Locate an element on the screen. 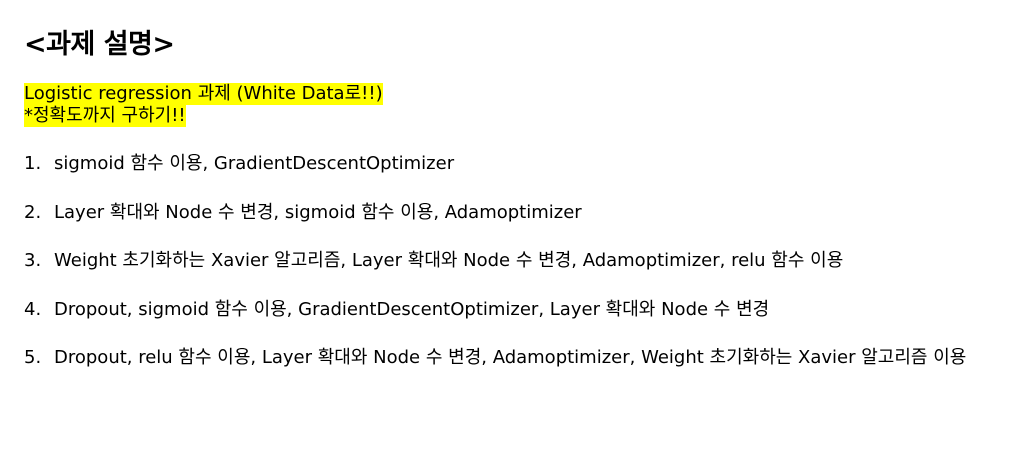 Image resolution: width=1032 pixels, height=468 pixels. item-number: 1. is located at coordinates (33, 163).